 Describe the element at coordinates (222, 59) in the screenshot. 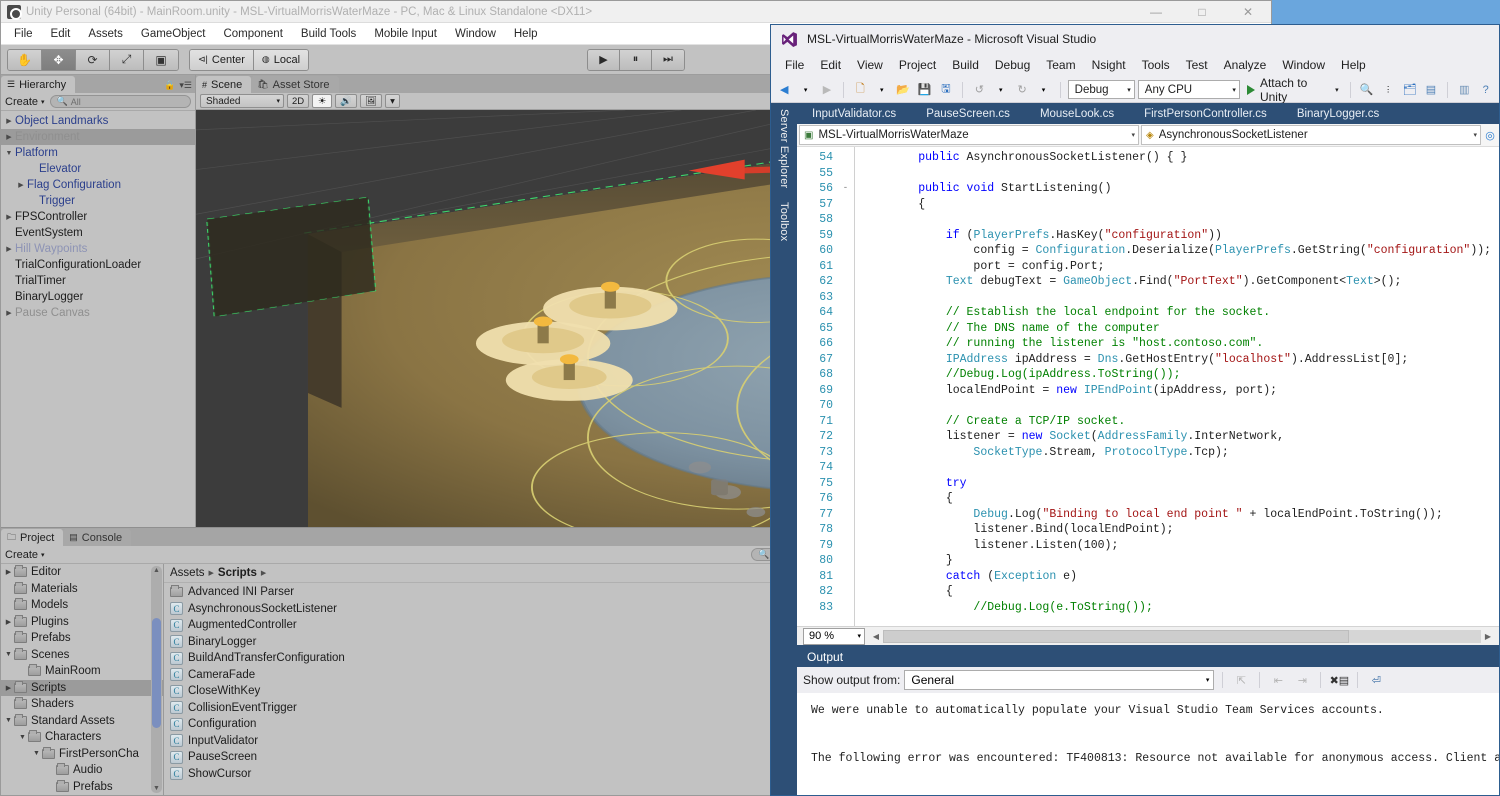

I see `pivot-center-button: ⊲| Center` at that location.